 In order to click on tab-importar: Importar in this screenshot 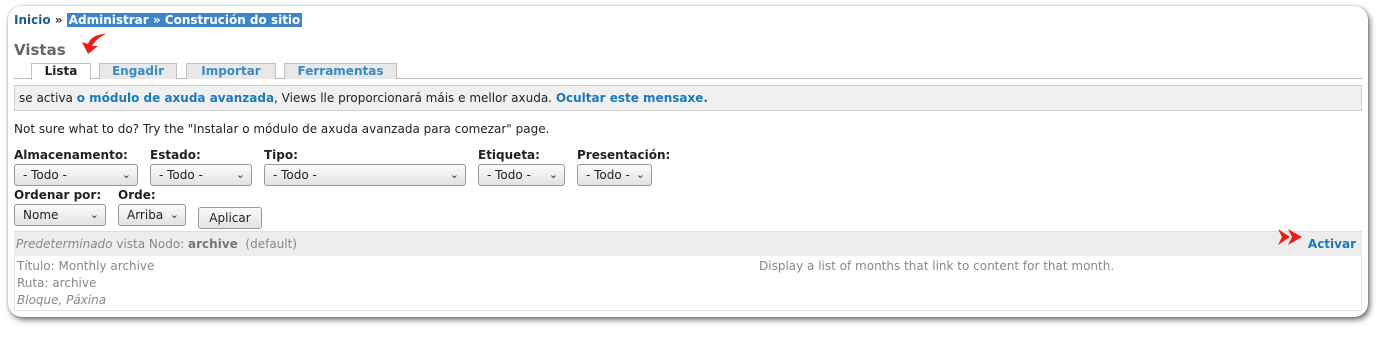, I will do `click(231, 71)`.